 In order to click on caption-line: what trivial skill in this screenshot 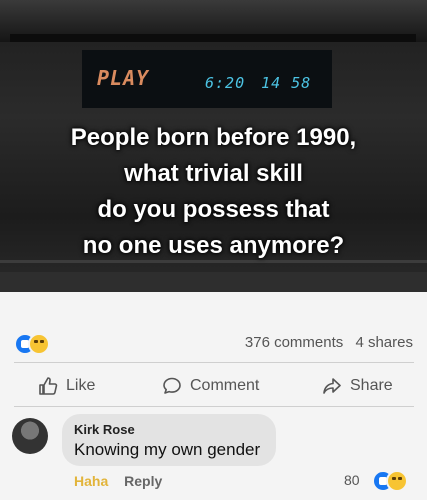, I will do `click(213, 173)`.